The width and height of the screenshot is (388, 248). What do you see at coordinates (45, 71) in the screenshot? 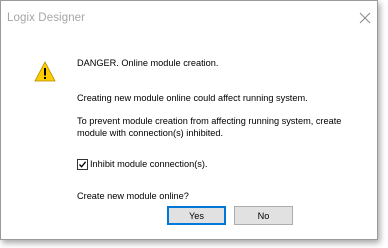
I see `warning-icon` at bounding box center [45, 71].